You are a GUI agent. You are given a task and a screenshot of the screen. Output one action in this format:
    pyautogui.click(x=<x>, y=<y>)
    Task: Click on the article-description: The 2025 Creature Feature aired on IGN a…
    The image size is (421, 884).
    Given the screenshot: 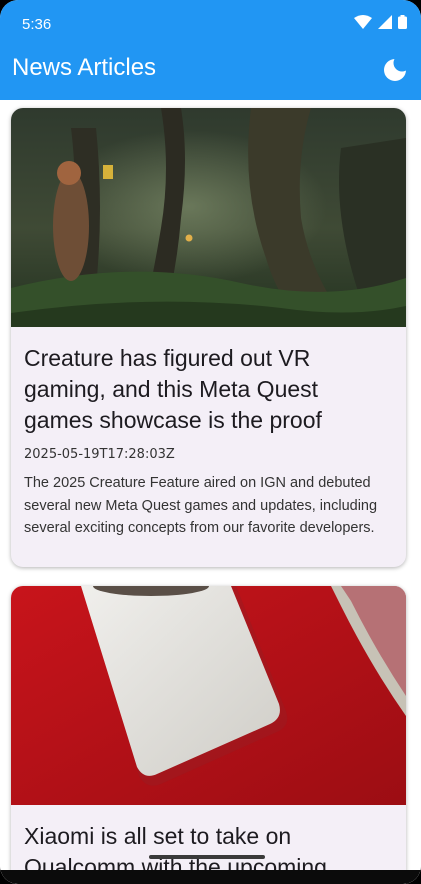 What is the action you would take?
    pyautogui.click(x=201, y=505)
    